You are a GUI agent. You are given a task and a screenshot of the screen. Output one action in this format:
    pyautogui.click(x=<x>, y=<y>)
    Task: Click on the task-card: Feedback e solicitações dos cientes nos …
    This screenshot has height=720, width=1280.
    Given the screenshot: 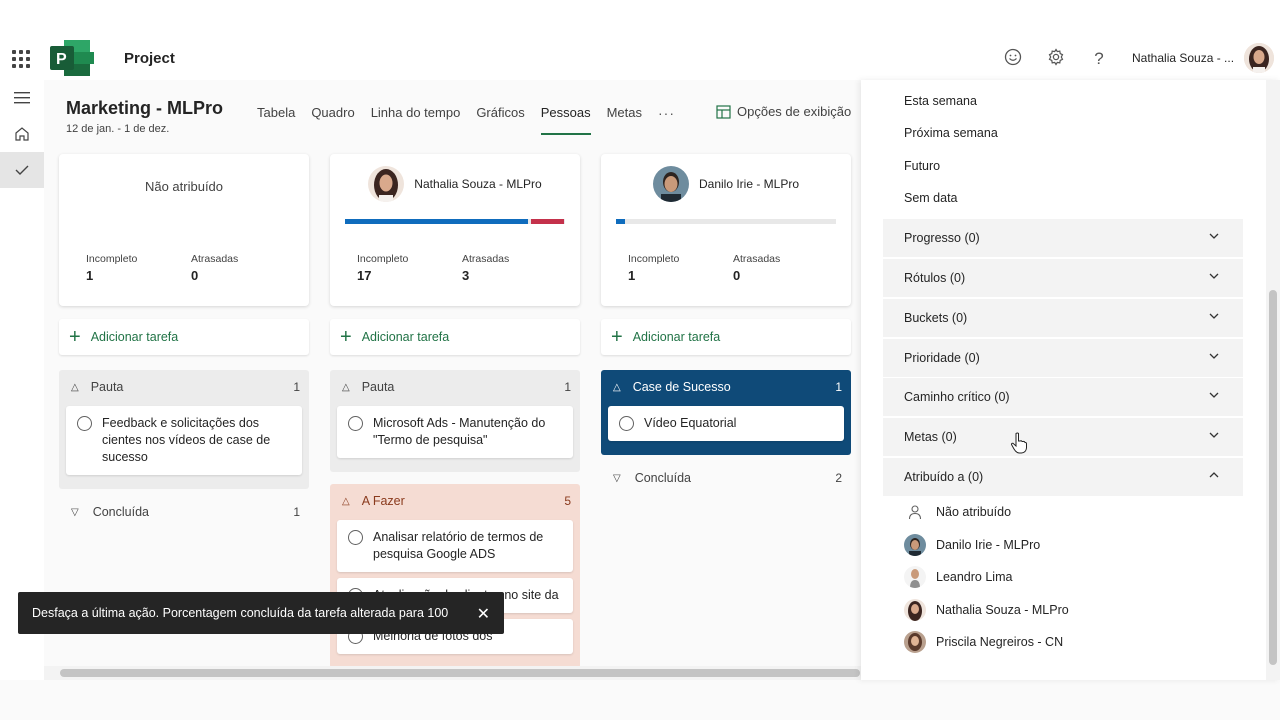 What is the action you would take?
    pyautogui.click(x=184, y=440)
    